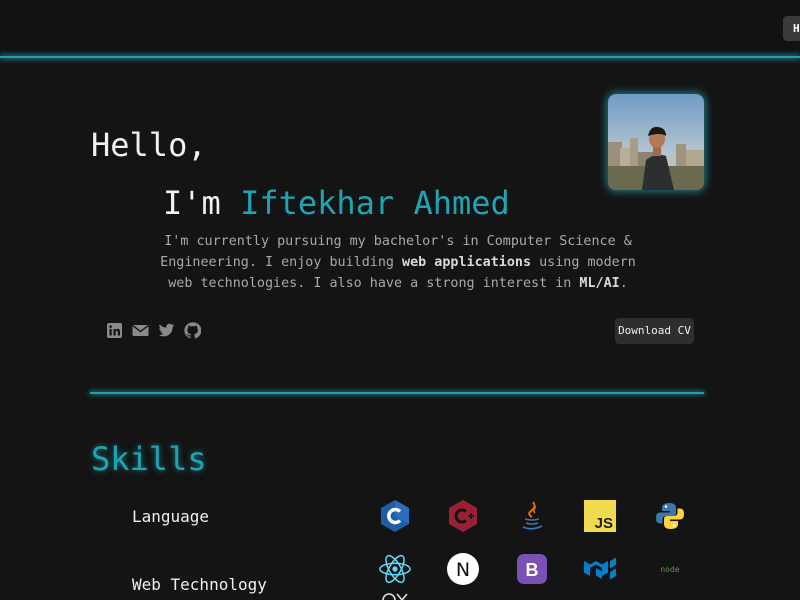 Image resolution: width=800 pixels, height=600 pixels. Describe the element at coordinates (192, 330) in the screenshot. I see `github-icon` at that location.